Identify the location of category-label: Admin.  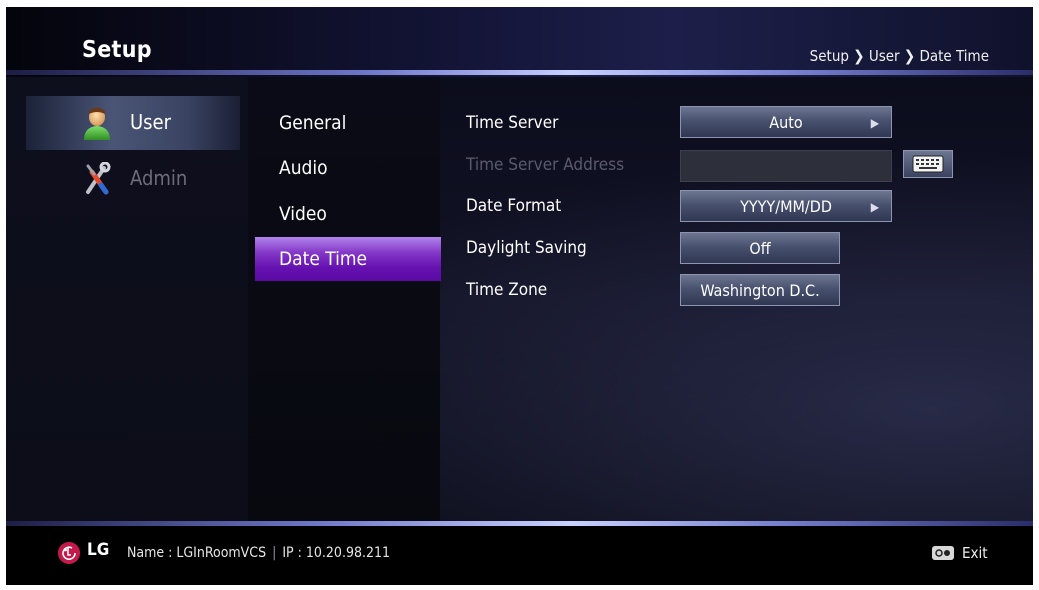
(159, 178).